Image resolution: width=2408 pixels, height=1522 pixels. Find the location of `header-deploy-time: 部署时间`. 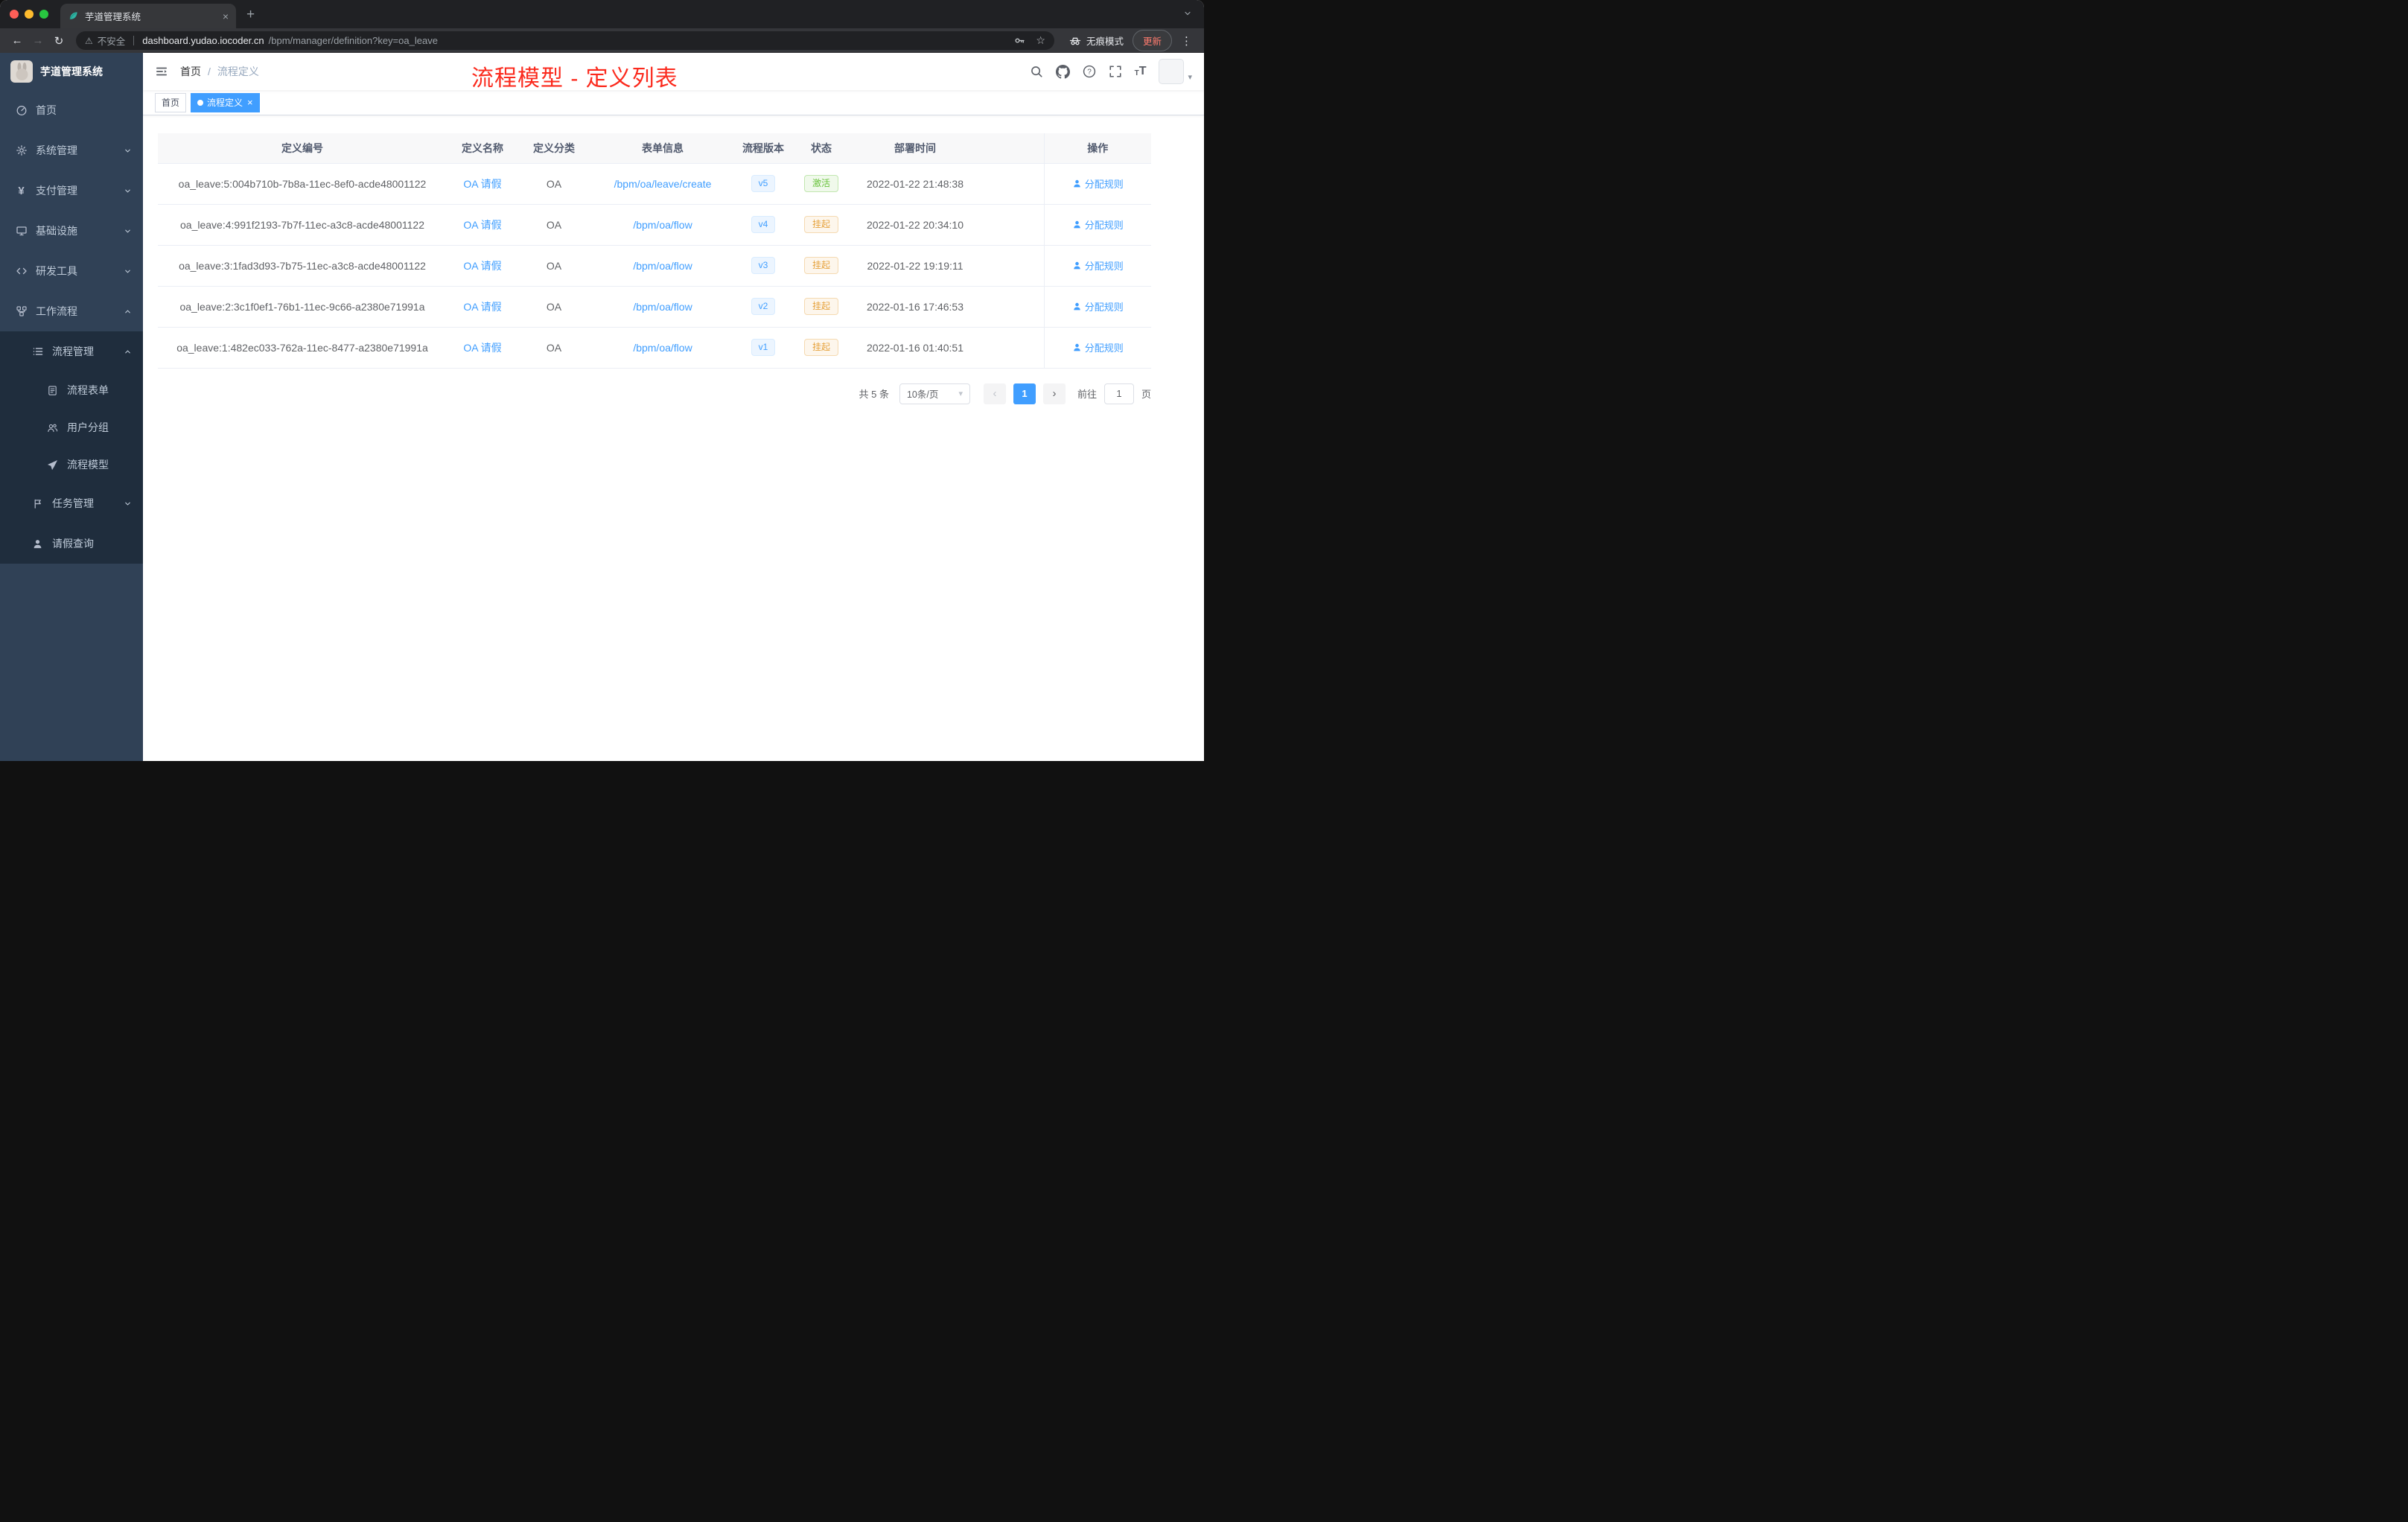

header-deploy-time: 部署时间 is located at coordinates (915, 148).